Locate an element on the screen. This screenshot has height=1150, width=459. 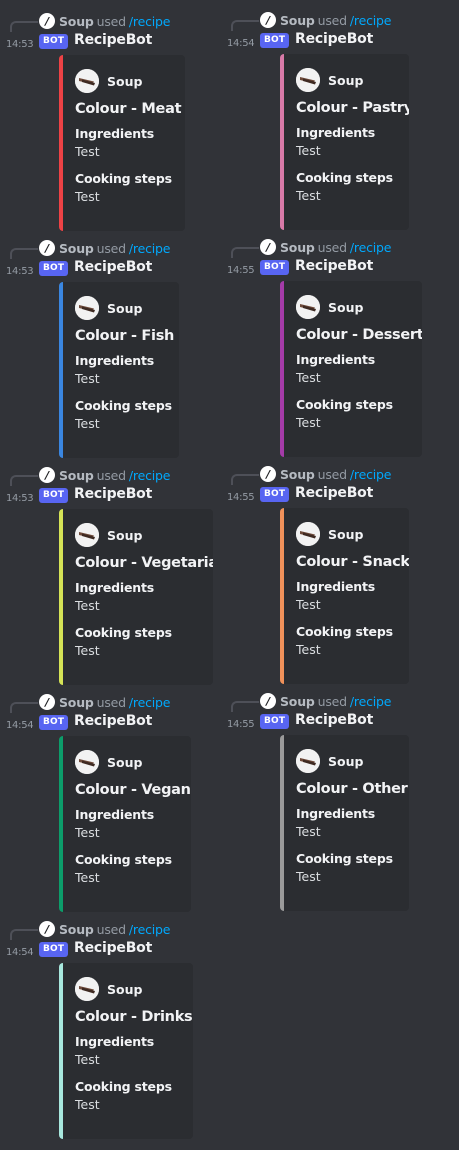
embed-title: Colour - Snack is located at coordinates (352, 562).